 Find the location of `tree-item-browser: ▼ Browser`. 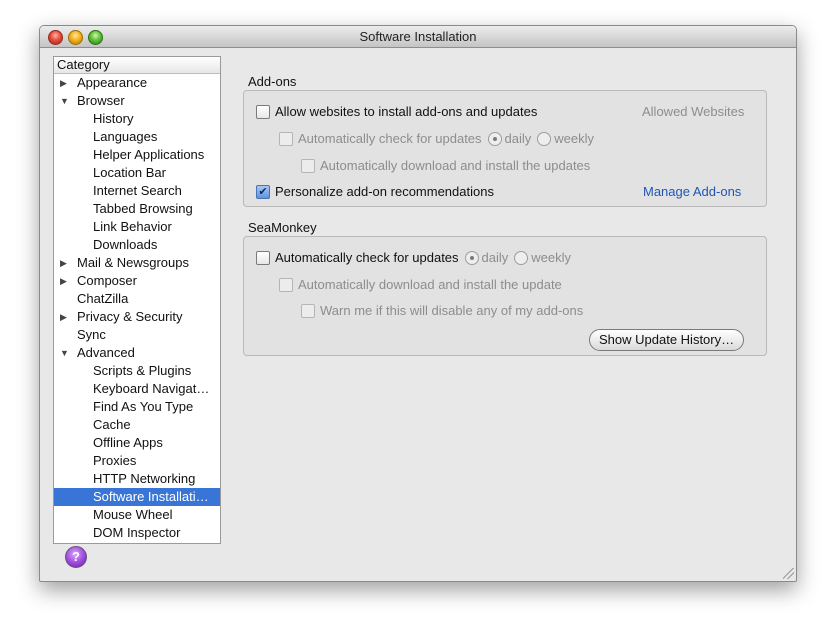

tree-item-browser: ▼ Browser is located at coordinates (137, 101).